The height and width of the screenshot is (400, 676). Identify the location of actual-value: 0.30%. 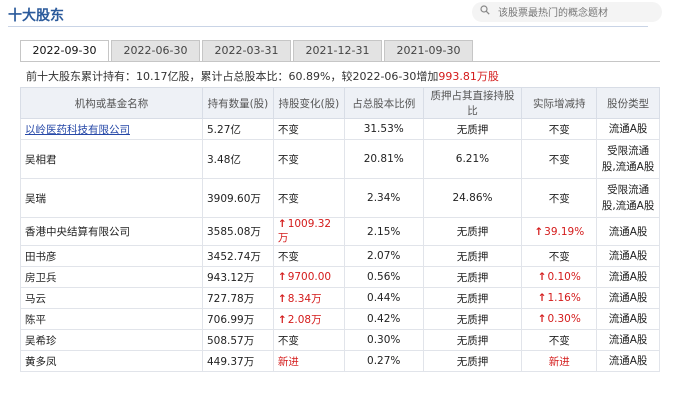
(564, 319).